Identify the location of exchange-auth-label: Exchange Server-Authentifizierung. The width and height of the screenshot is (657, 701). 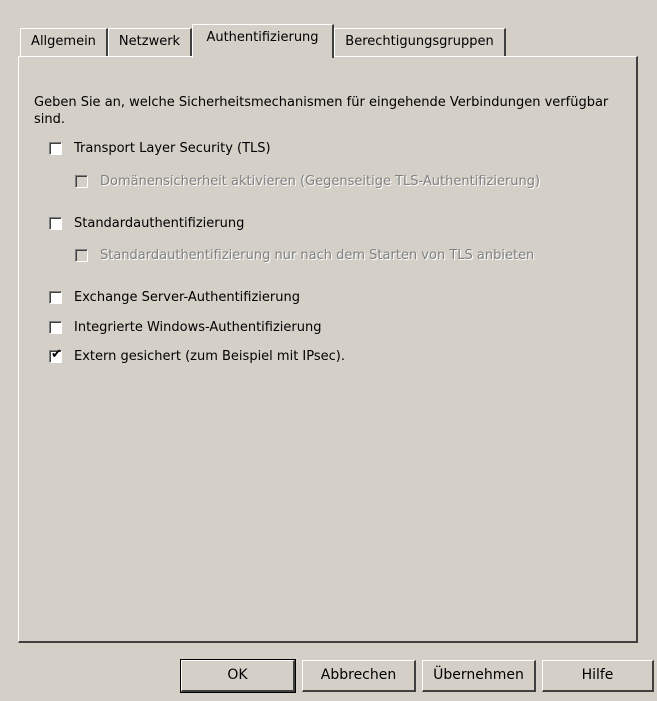
(187, 297).